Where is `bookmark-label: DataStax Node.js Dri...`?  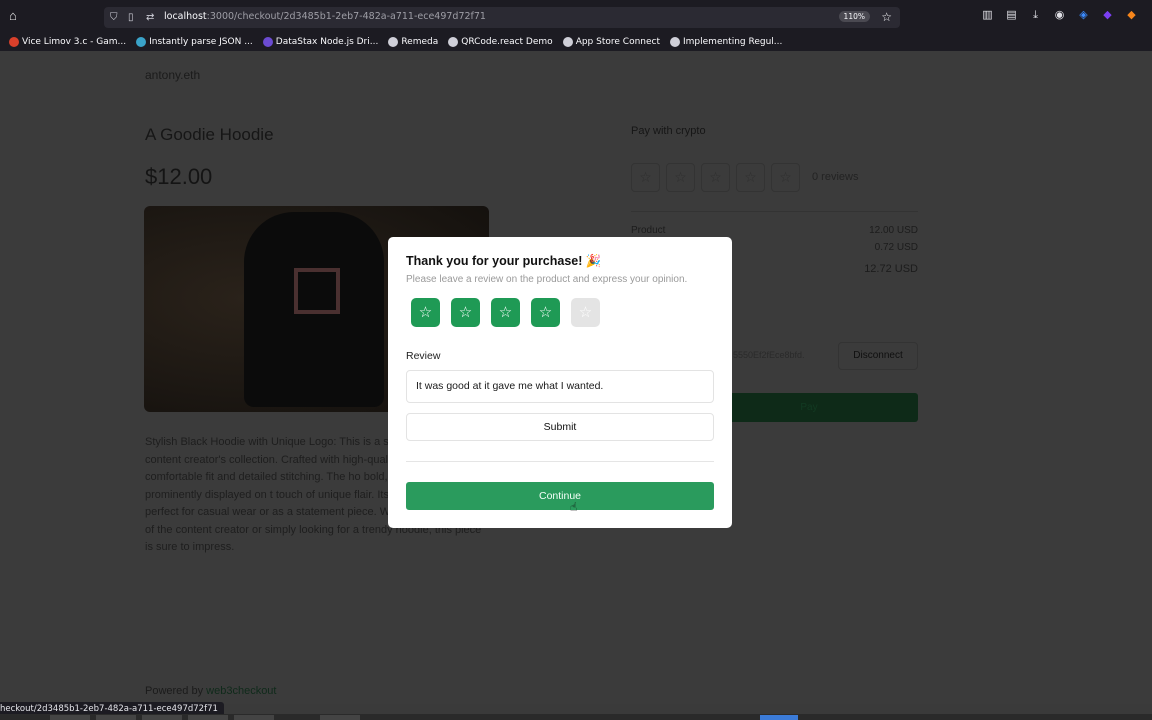 bookmark-label: DataStax Node.js Dri... is located at coordinates (327, 42).